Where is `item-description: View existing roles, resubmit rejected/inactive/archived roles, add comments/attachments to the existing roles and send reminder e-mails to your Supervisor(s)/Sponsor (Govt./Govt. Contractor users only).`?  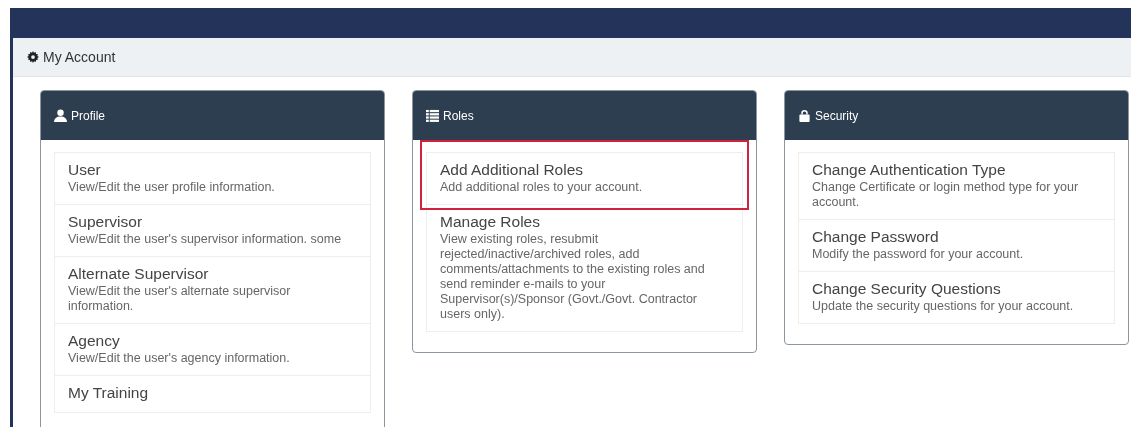
item-description: View existing roles, resubmit rejected/inactive/archived roles, add comments/attachments to the existing roles and send reminder e-mails to your Supervisor(s)/Sponsor (Govt./Govt. Contractor users only). is located at coordinates (573, 277).